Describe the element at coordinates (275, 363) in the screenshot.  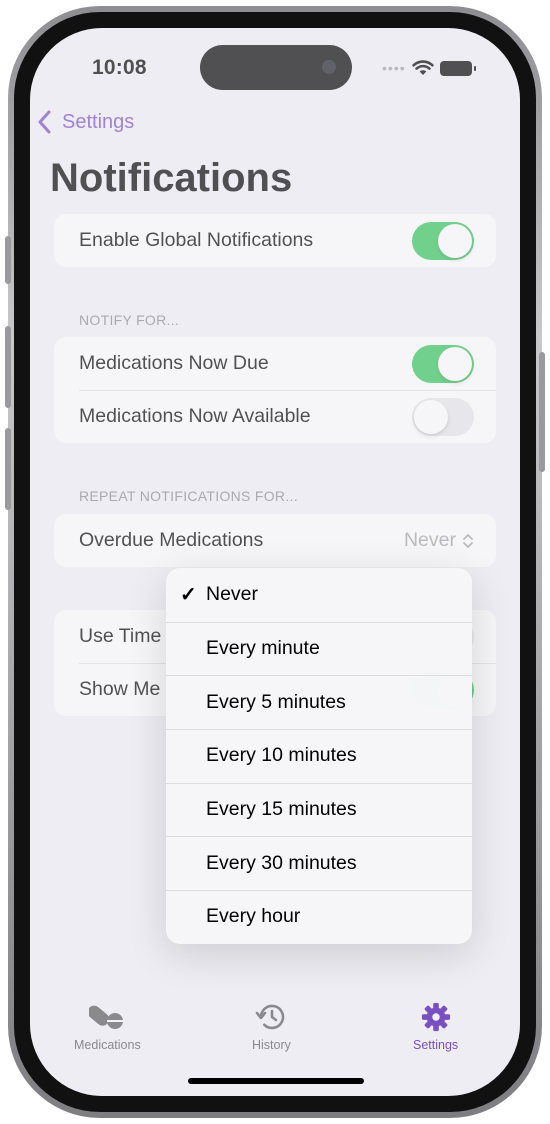
I see `medications-now-due-row: Medications Now Due` at that location.